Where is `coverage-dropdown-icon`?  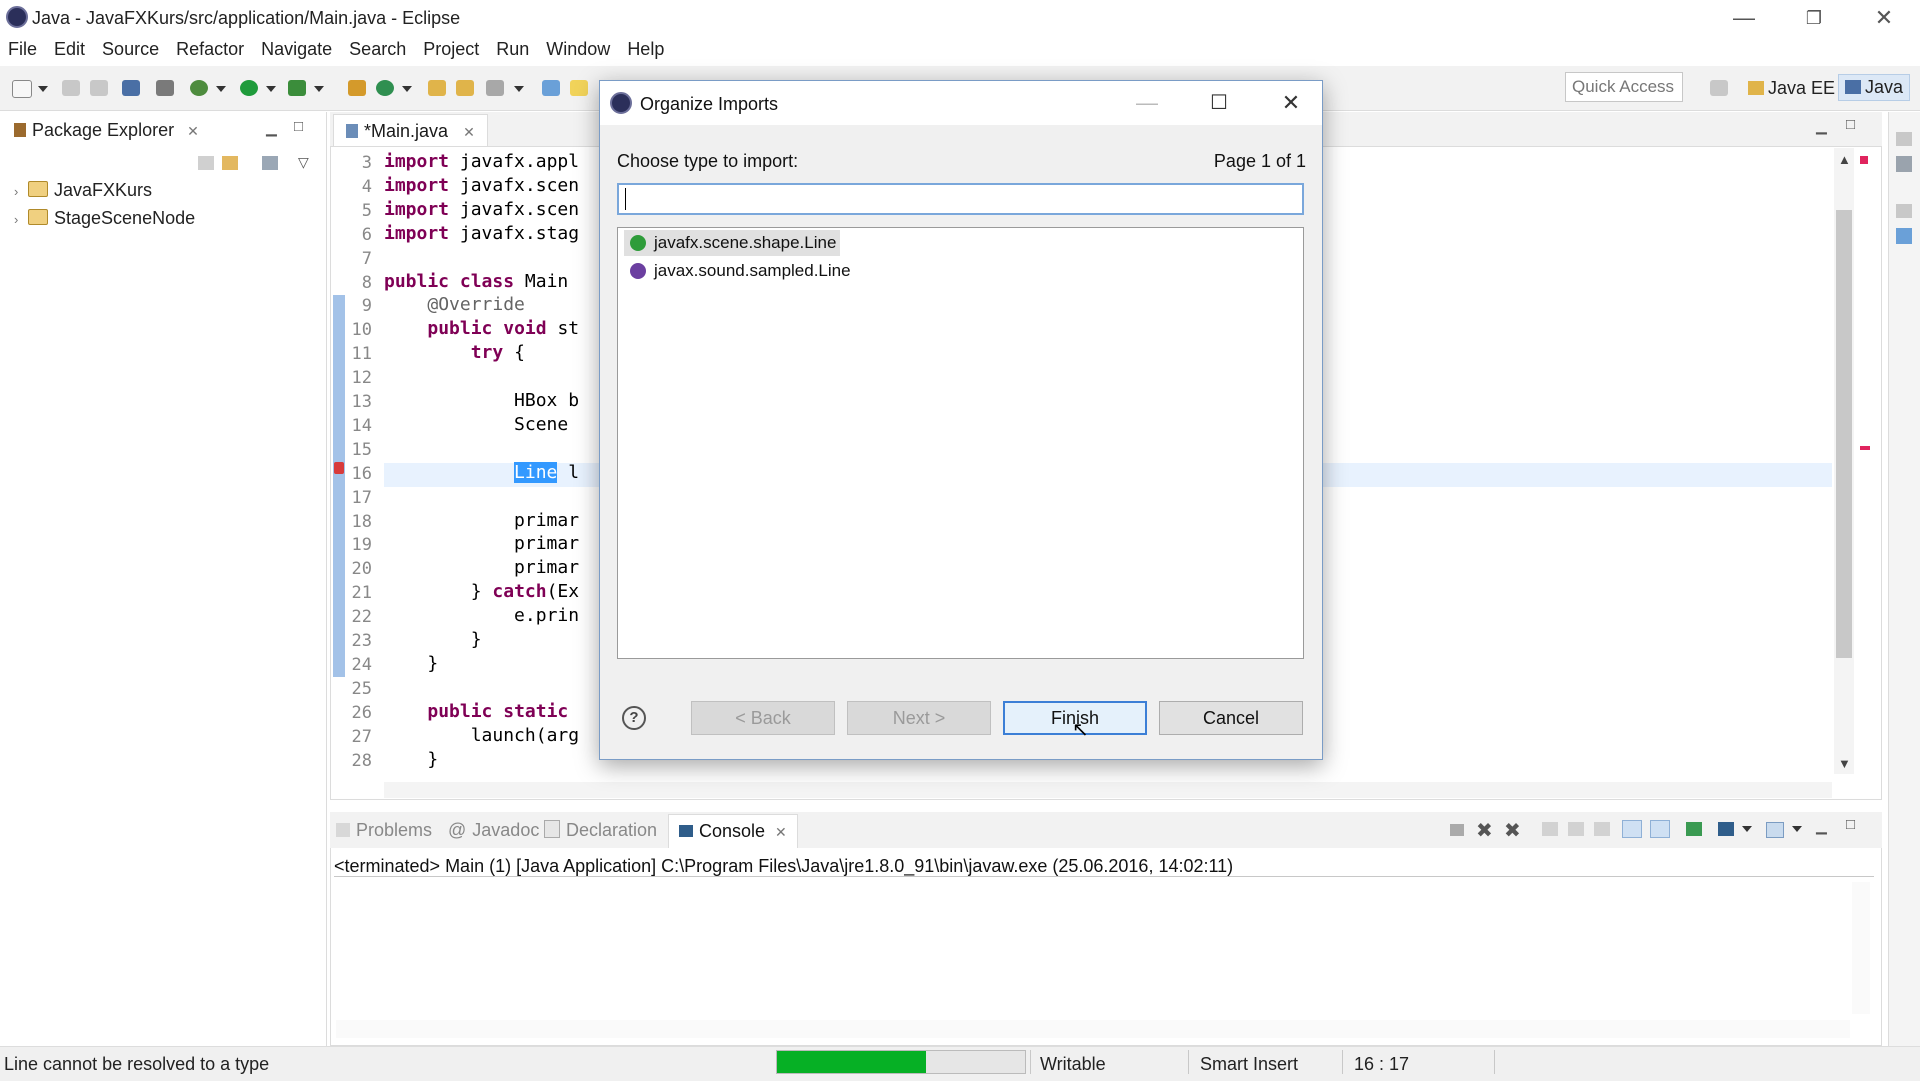 coverage-dropdown-icon is located at coordinates (319, 89).